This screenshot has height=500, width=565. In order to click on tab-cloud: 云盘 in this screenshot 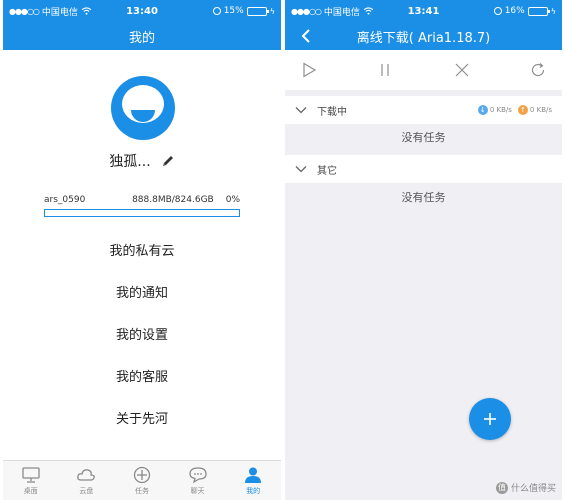, I will do `click(87, 480)`.